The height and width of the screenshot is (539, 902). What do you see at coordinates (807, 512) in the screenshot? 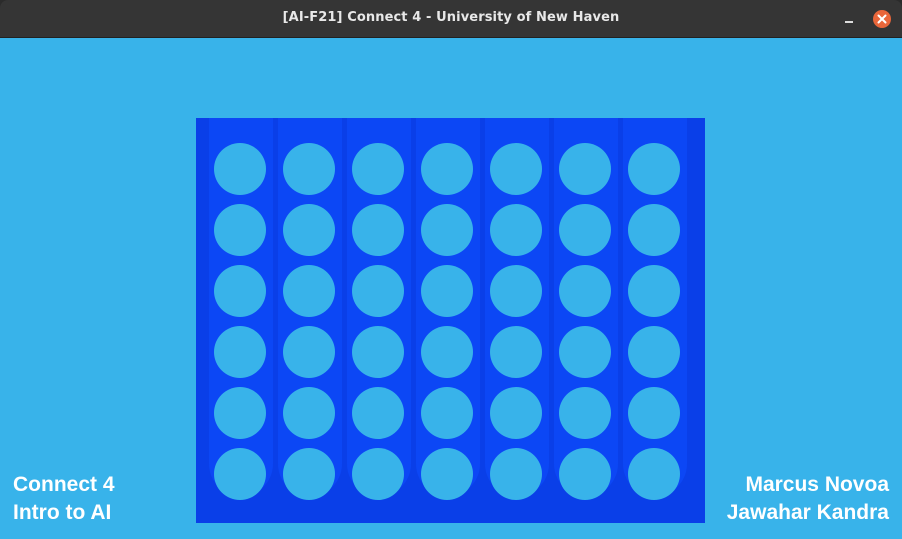
I see `author-2-label: Jawahar Kandra` at bounding box center [807, 512].